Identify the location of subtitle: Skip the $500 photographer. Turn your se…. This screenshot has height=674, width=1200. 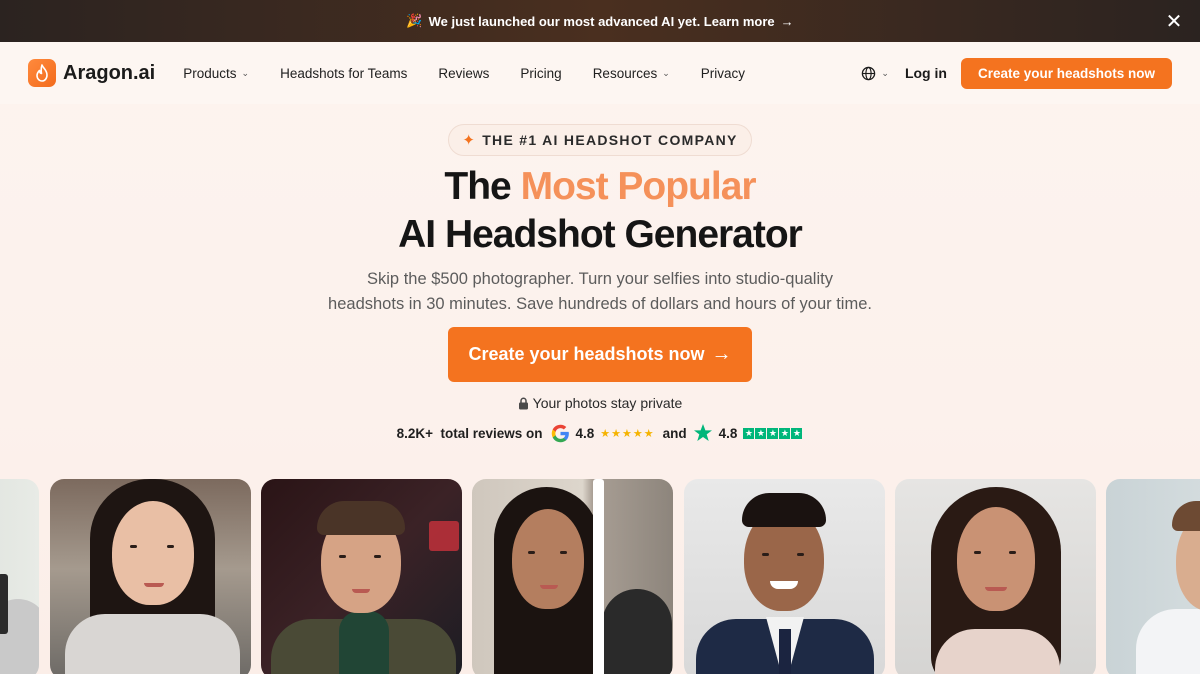
(600, 292).